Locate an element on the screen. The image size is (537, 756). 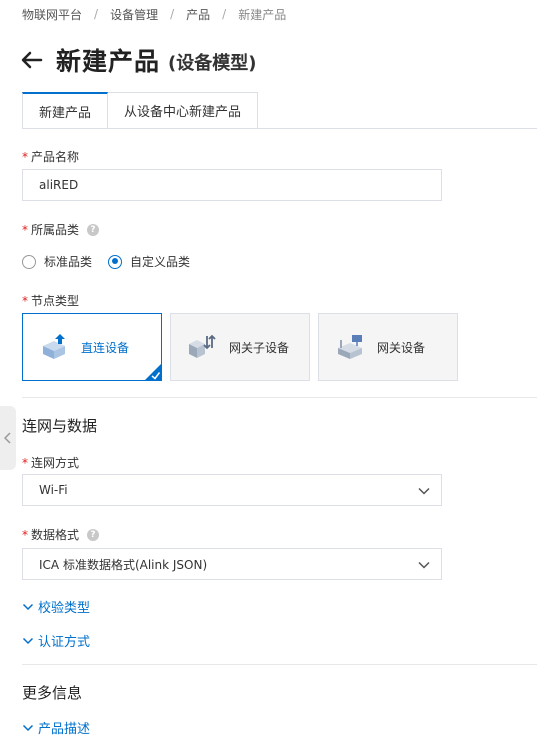
node-type-cards: 直连设备 网关子设备 网关设备 is located at coordinates (244, 347).